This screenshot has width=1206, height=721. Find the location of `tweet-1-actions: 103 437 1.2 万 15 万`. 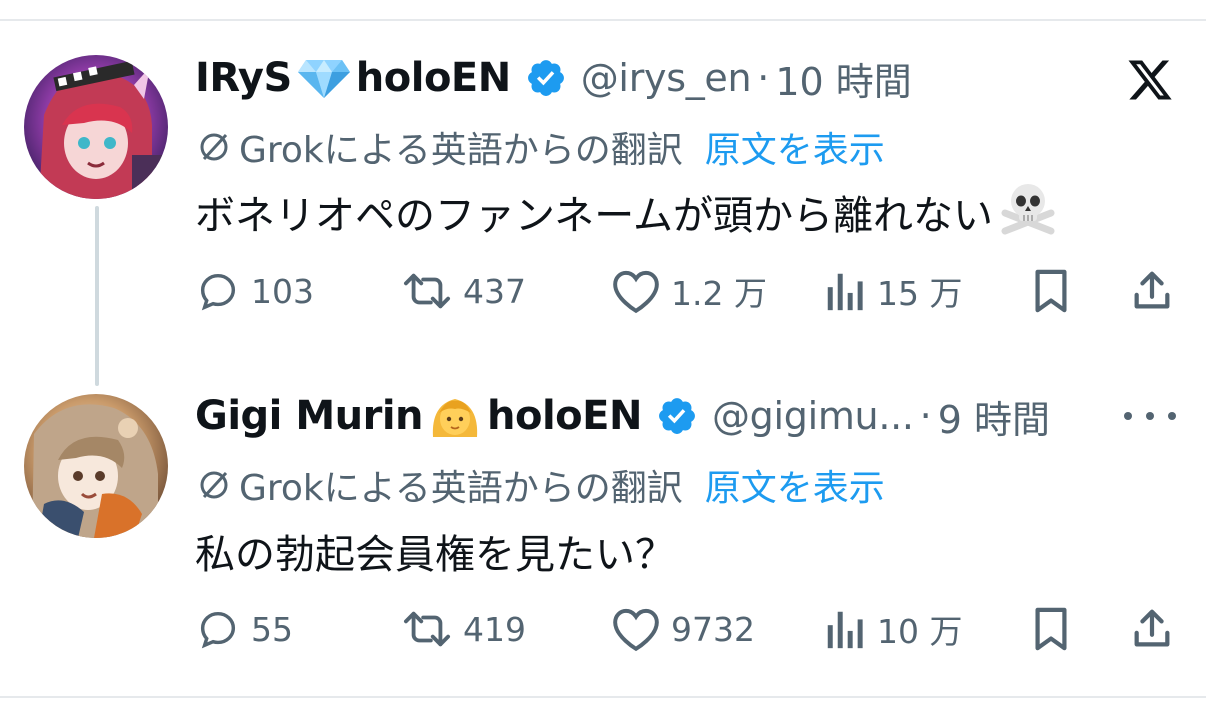

tweet-1-actions: 103 437 1.2 万 15 万 is located at coordinates (685, 291).